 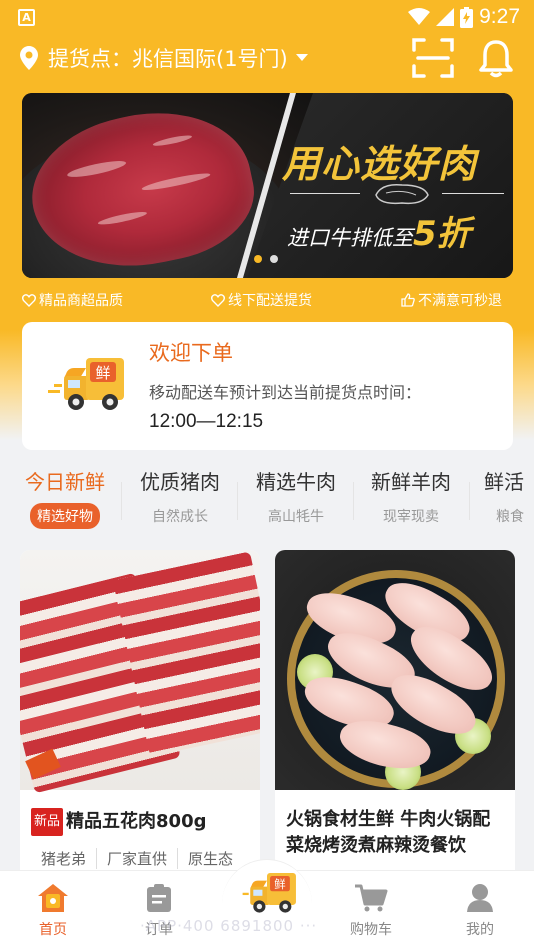 I want to click on watermark: ·APP·400 6891800 ···, so click(x=229, y=926).